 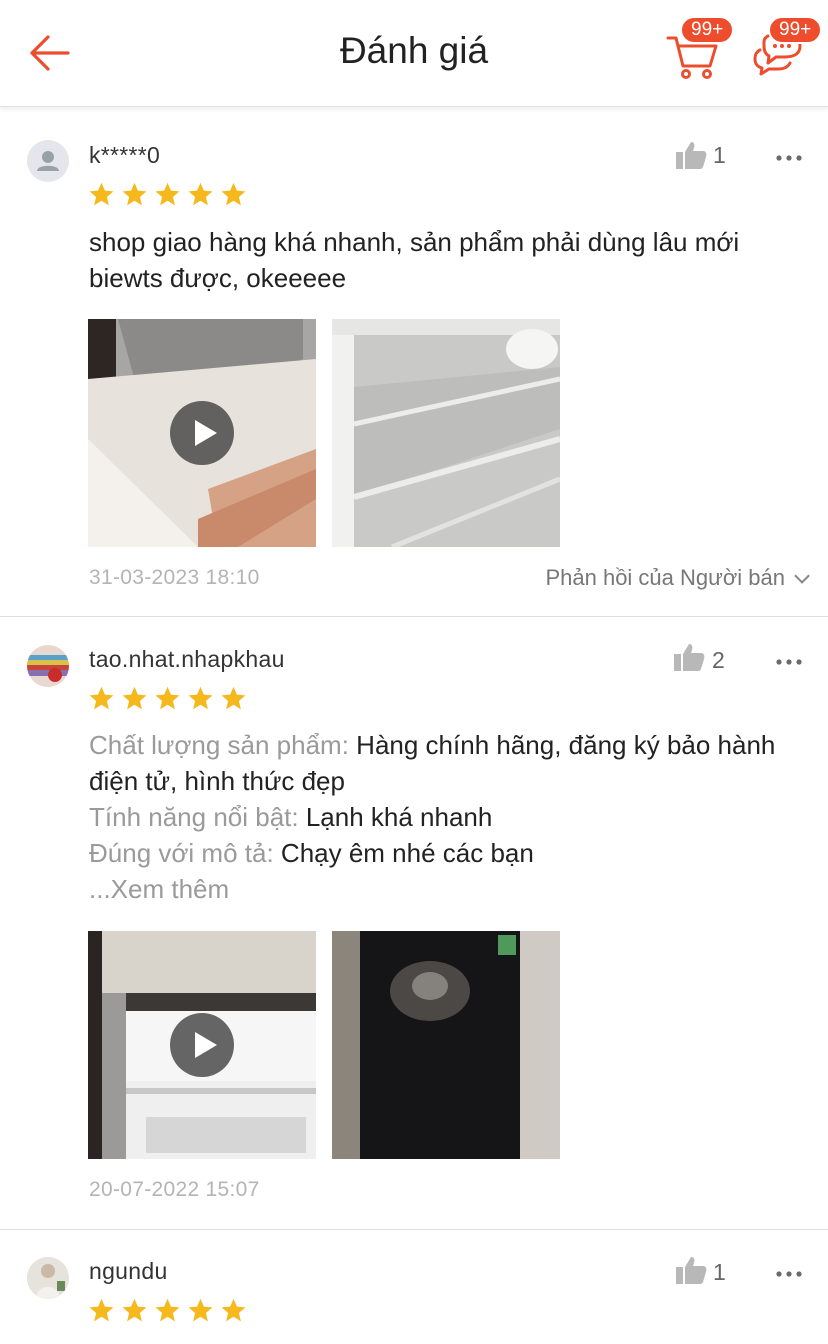 I want to click on fridge-front-image, so click(x=446, y=1045).